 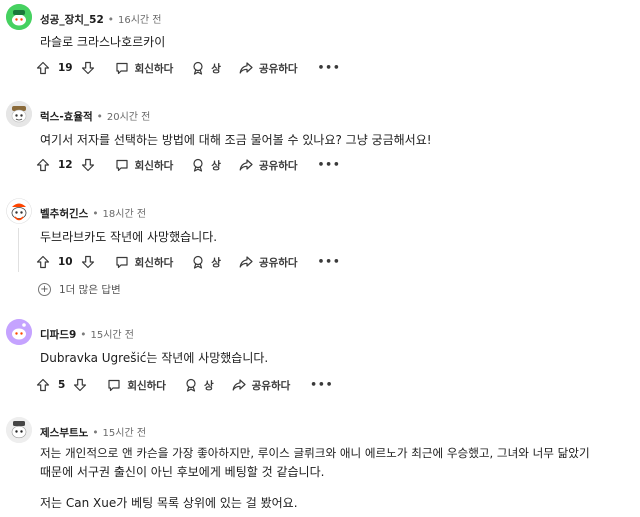 I want to click on username: 성공_장치_52, so click(x=72, y=20).